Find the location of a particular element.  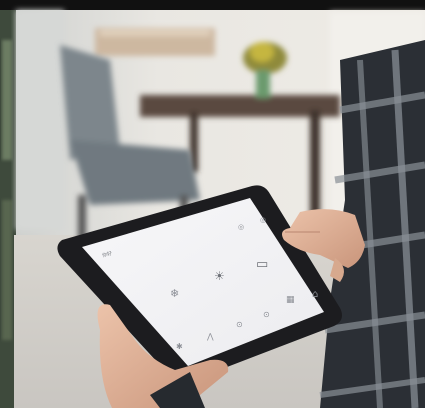

power-icon: ⊙ is located at coordinates (239, 325).